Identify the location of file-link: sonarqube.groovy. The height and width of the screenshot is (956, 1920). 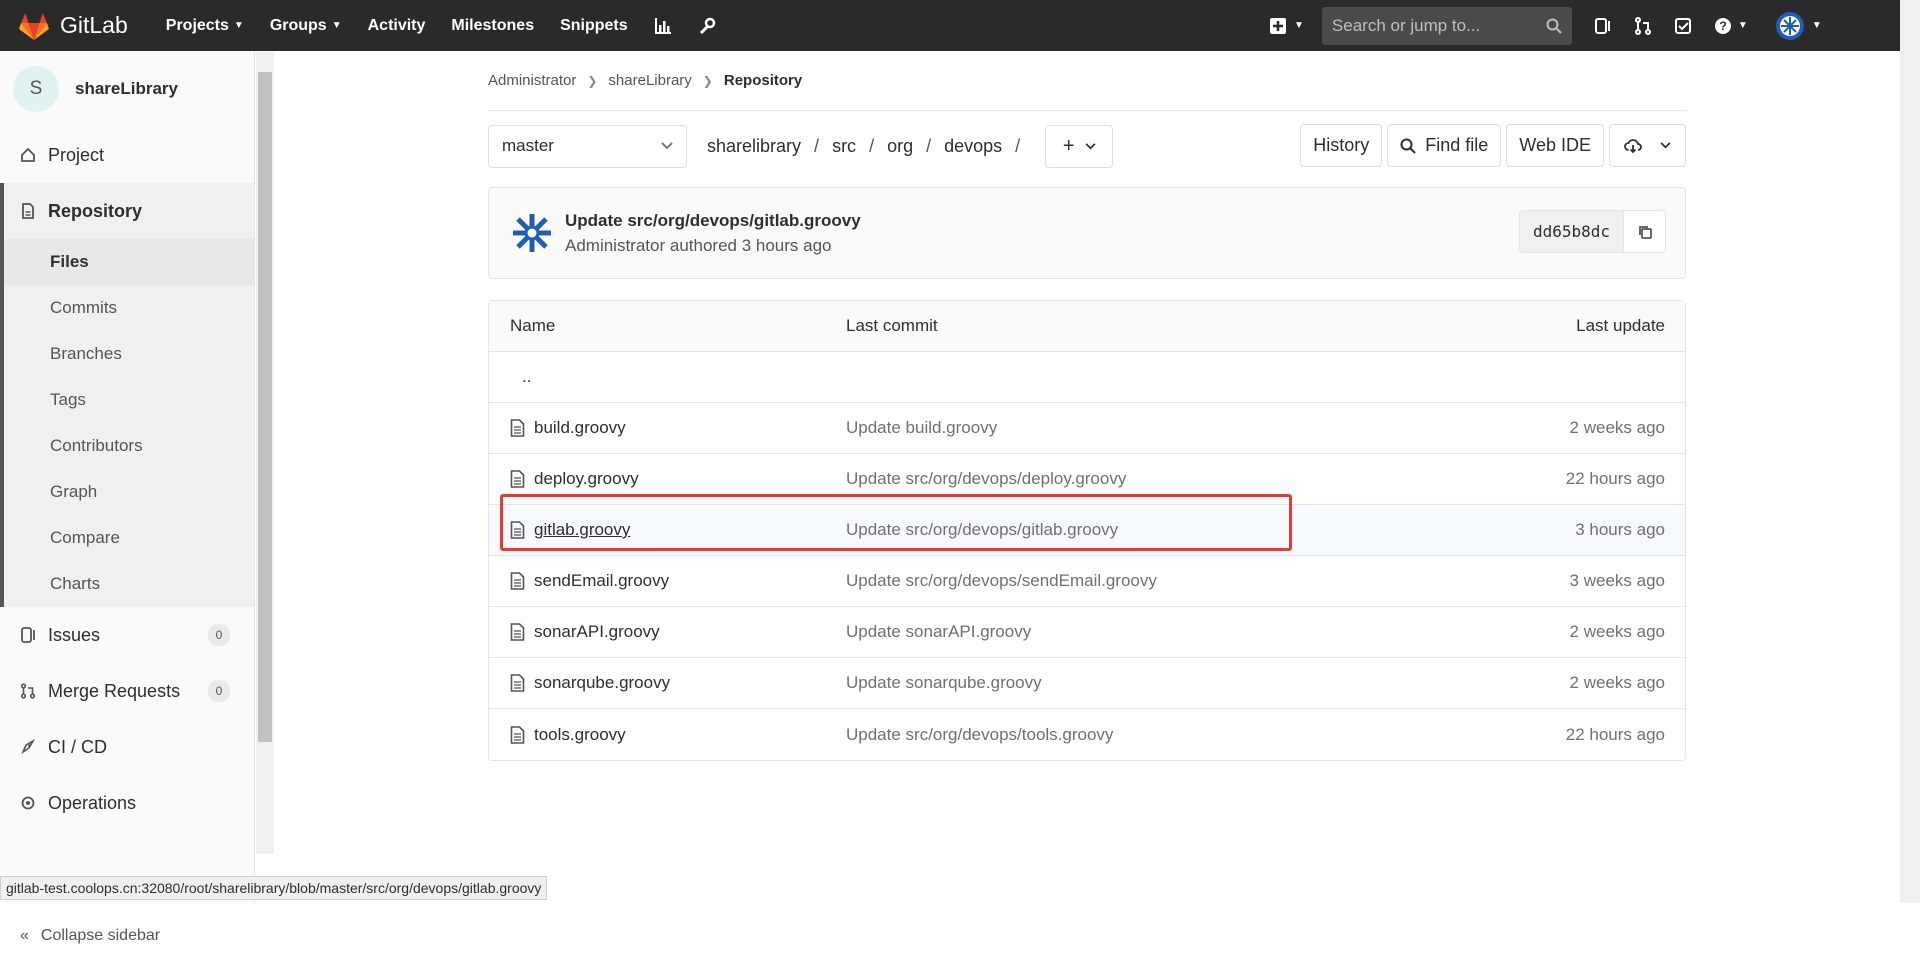
(590, 683).